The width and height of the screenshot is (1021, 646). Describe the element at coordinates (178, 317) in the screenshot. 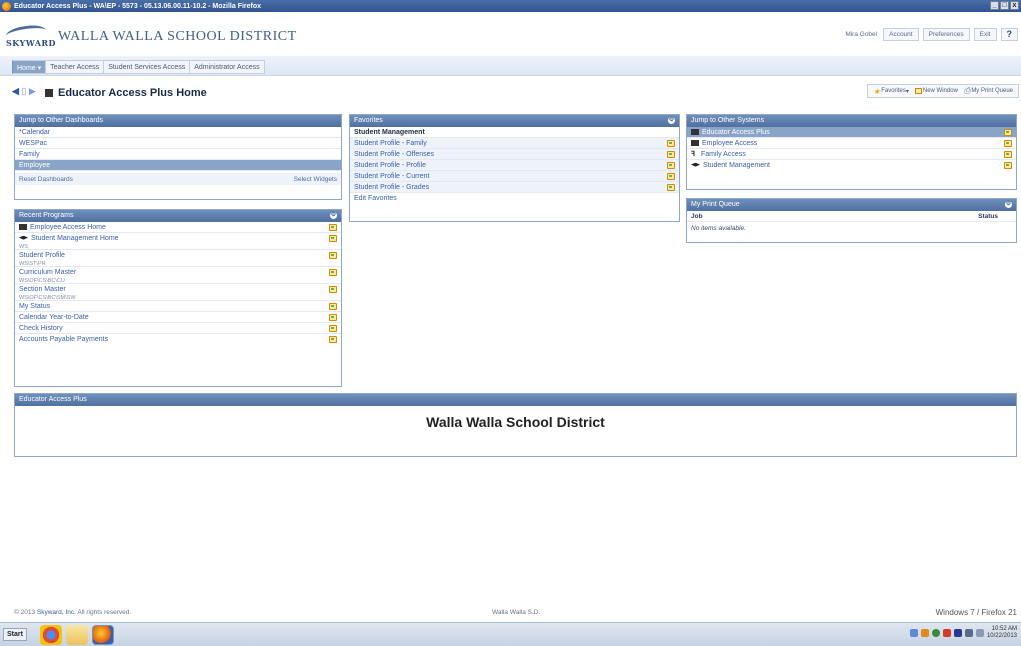

I see `recent-item: Calendar Year-to-Date` at that location.